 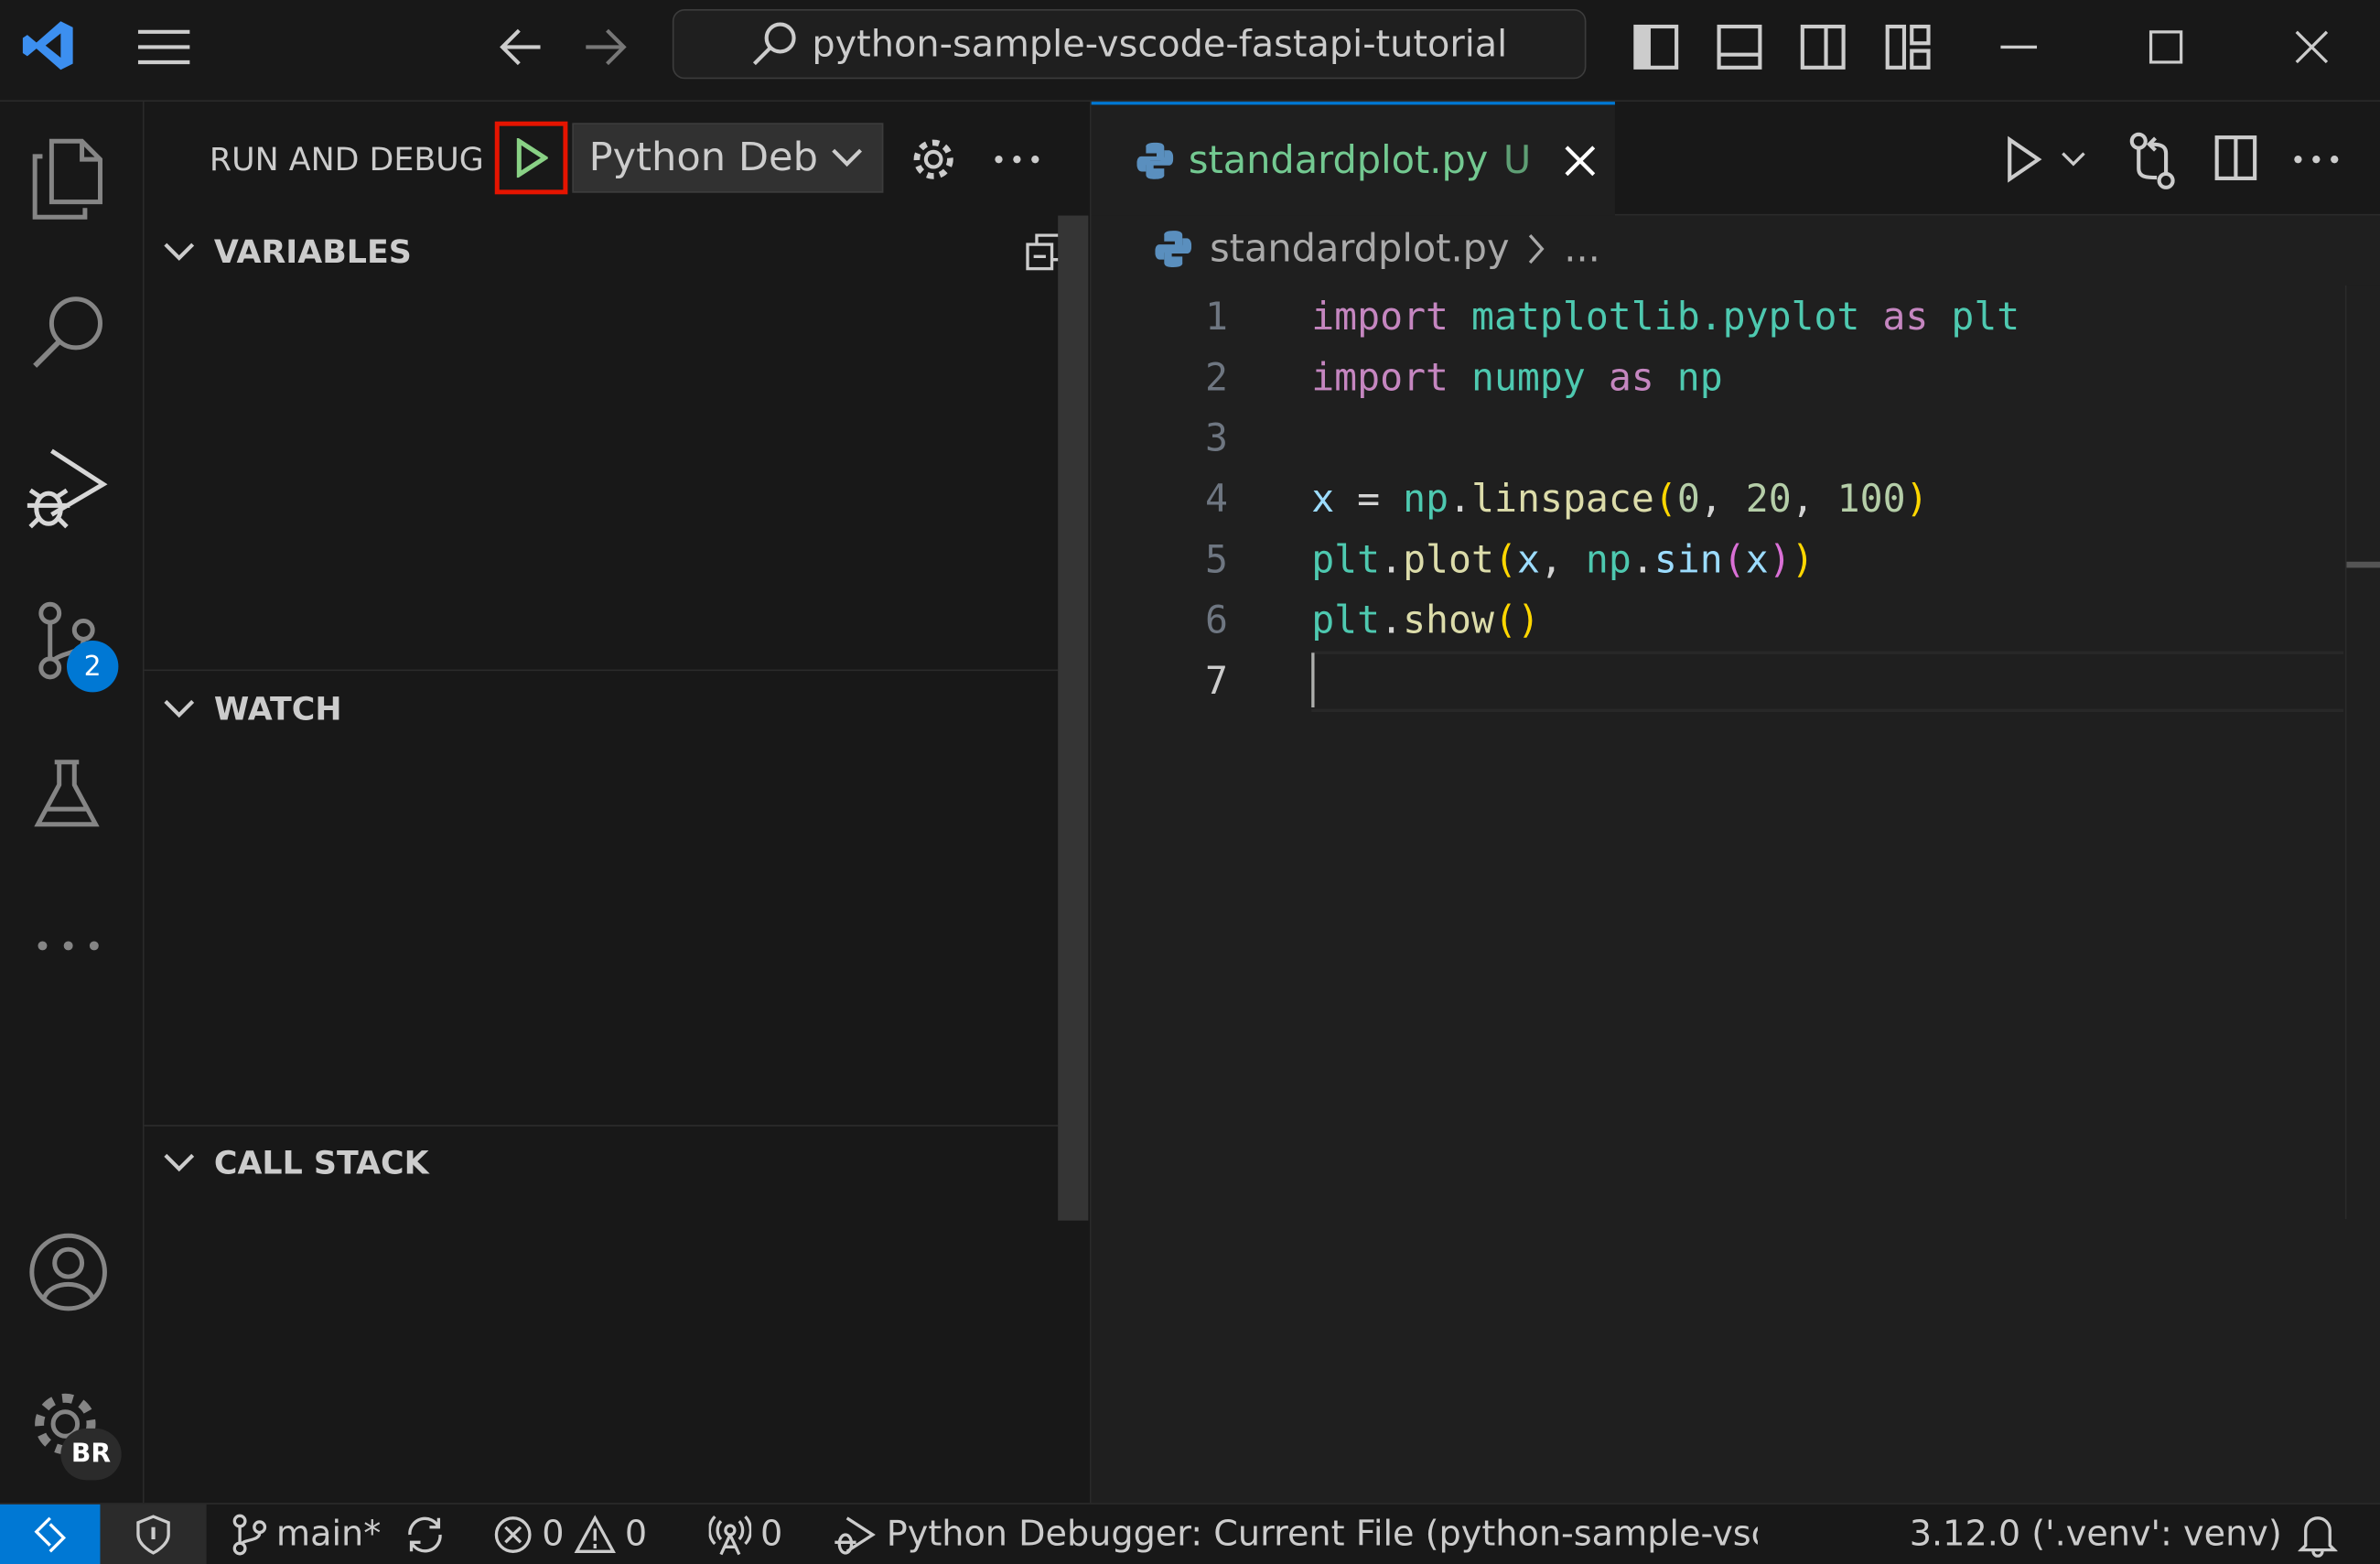 I want to click on shield-icon, so click(x=153, y=1535).